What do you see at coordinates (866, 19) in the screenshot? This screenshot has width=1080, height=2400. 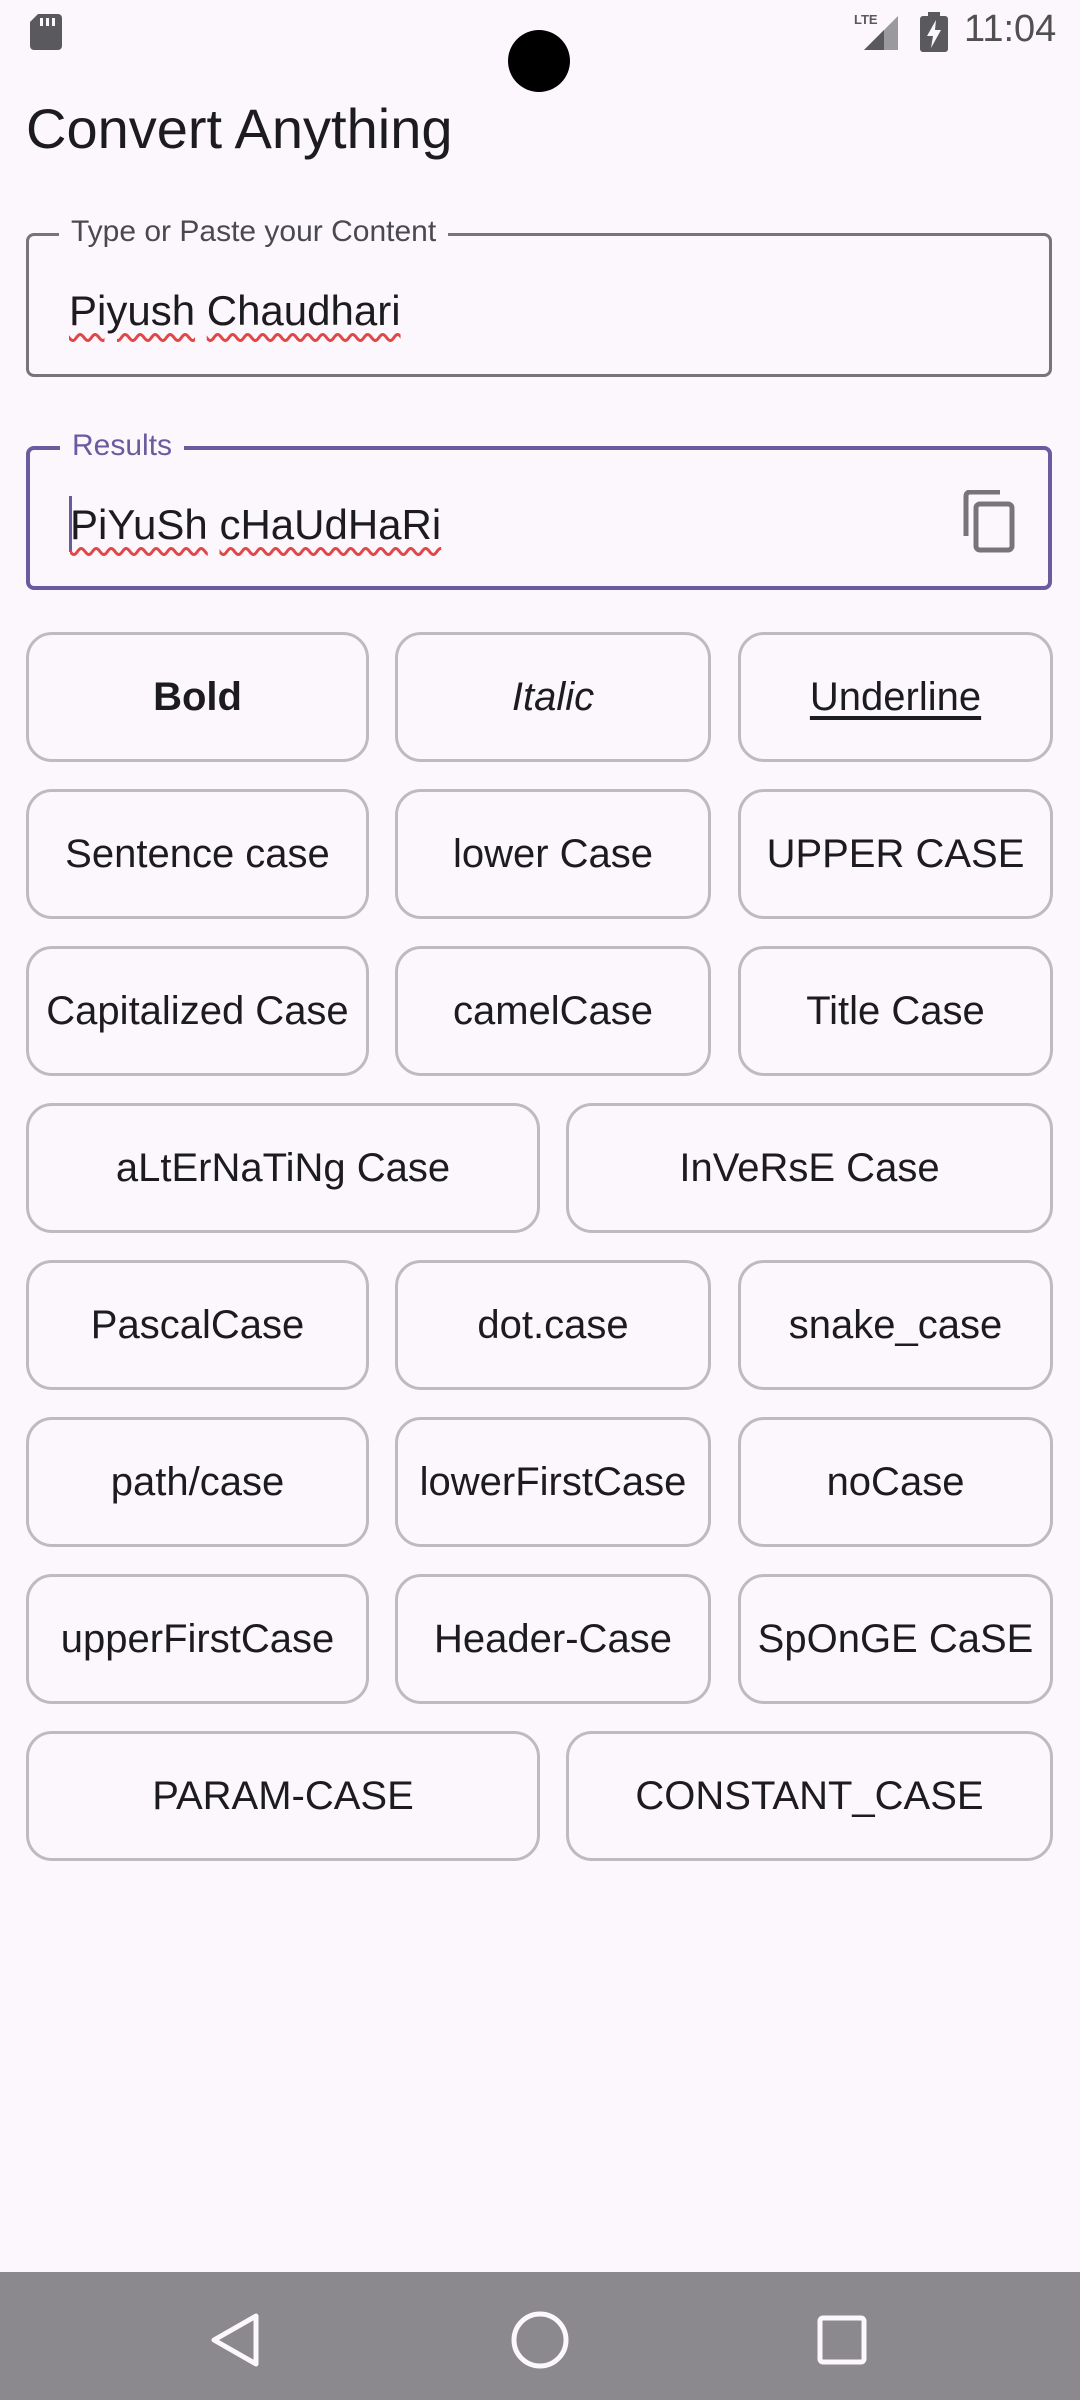 I see `network-type-label: LTE` at bounding box center [866, 19].